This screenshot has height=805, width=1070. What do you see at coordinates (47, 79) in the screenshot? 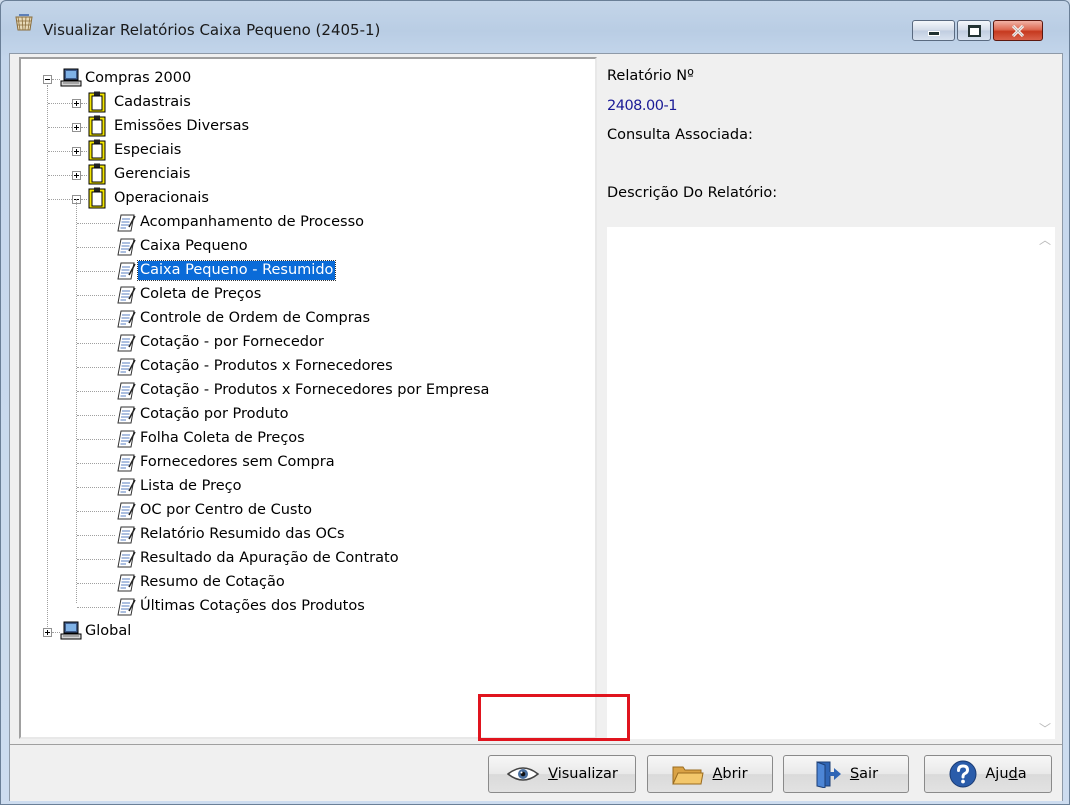
I see `root-collapse-toggle` at bounding box center [47, 79].